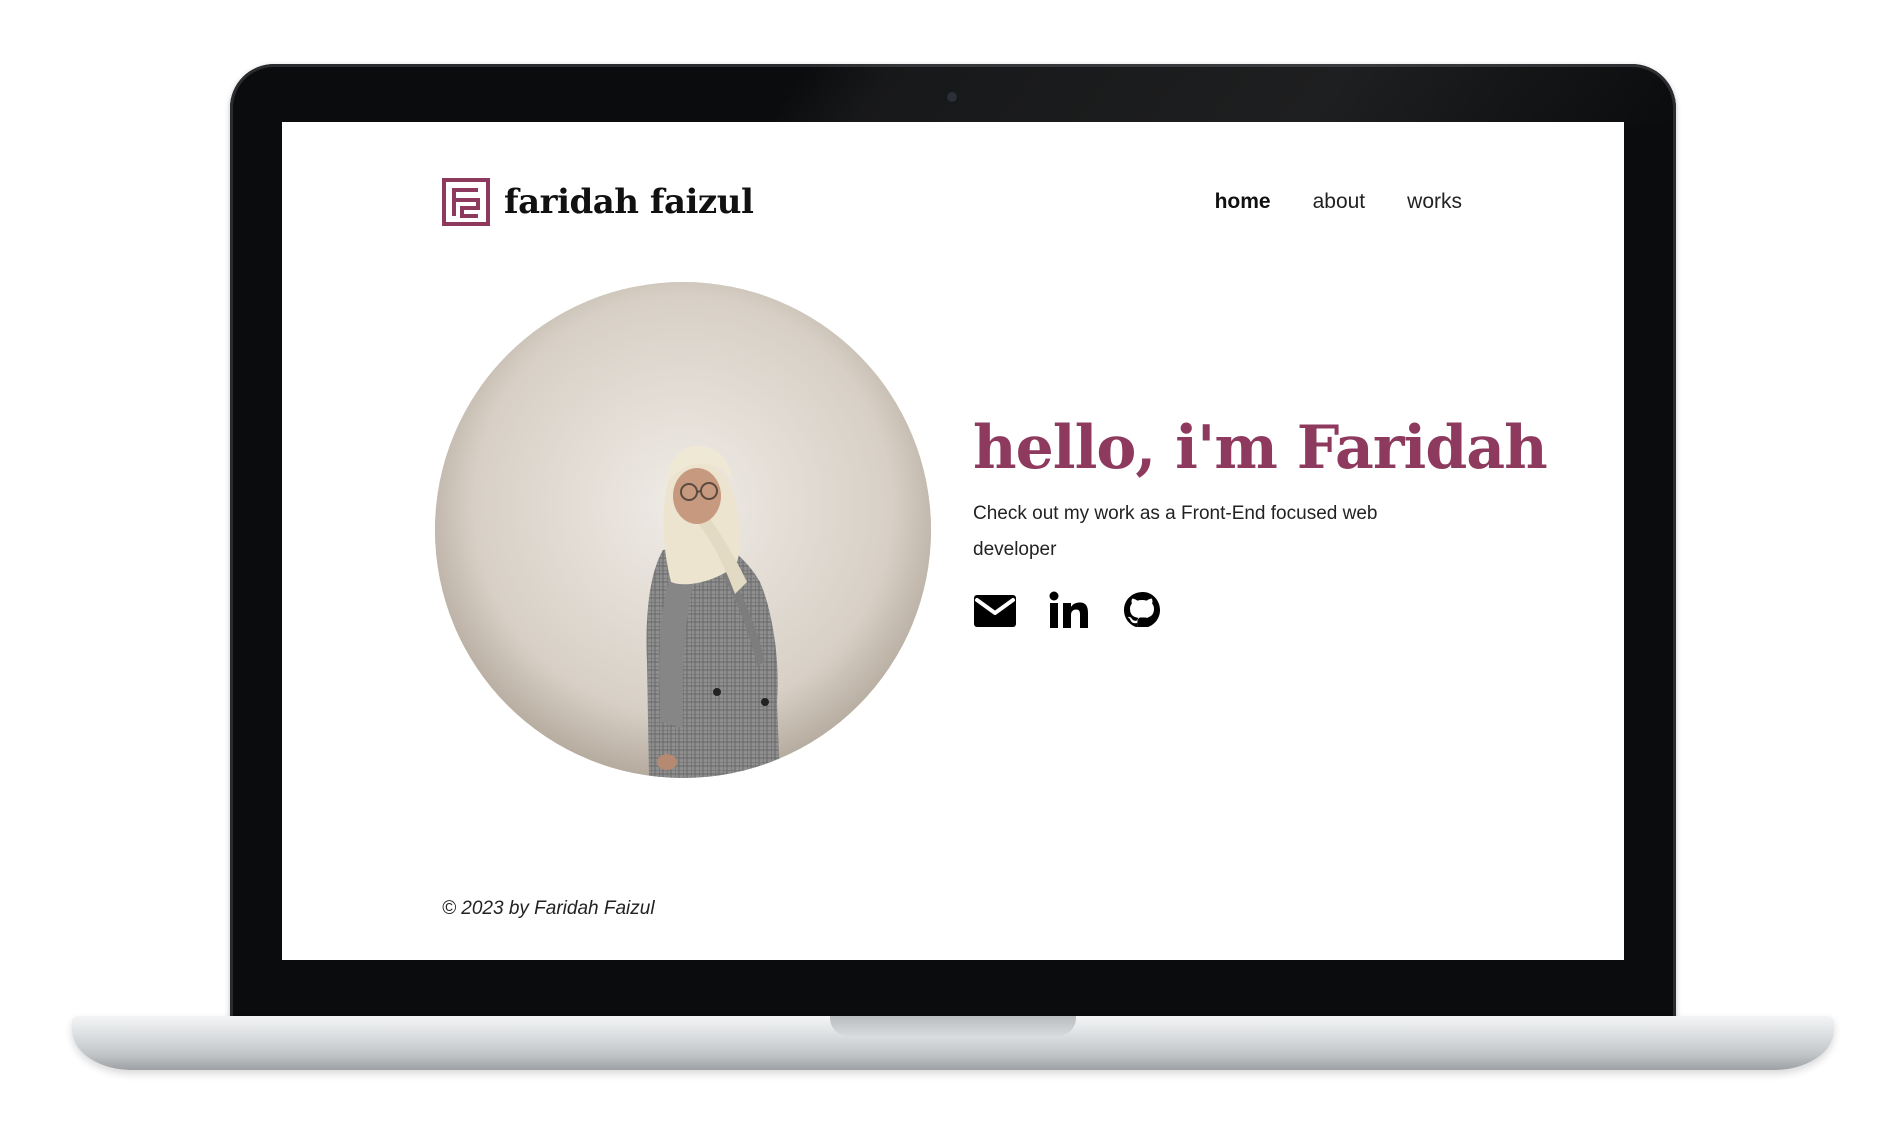 This screenshot has width=1895, height=1139. I want to click on email-link, so click(995, 610).